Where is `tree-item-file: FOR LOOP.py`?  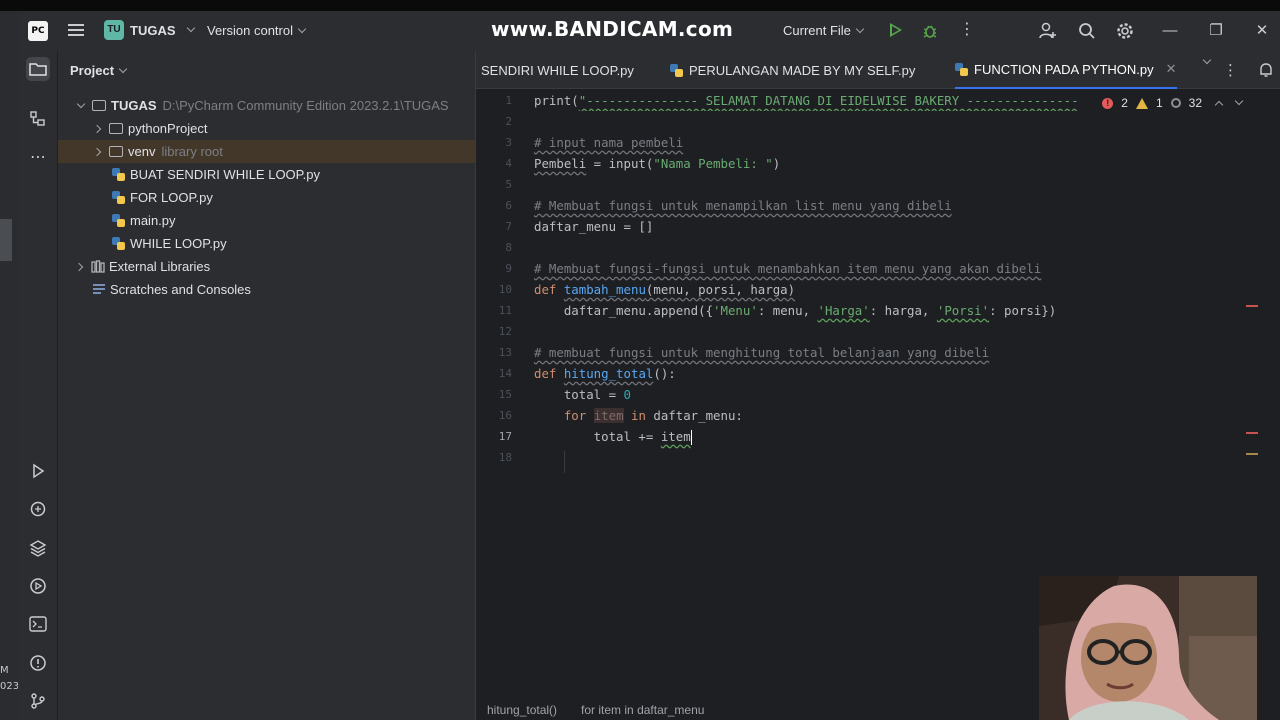
tree-item-file: FOR LOOP.py is located at coordinates (266, 197).